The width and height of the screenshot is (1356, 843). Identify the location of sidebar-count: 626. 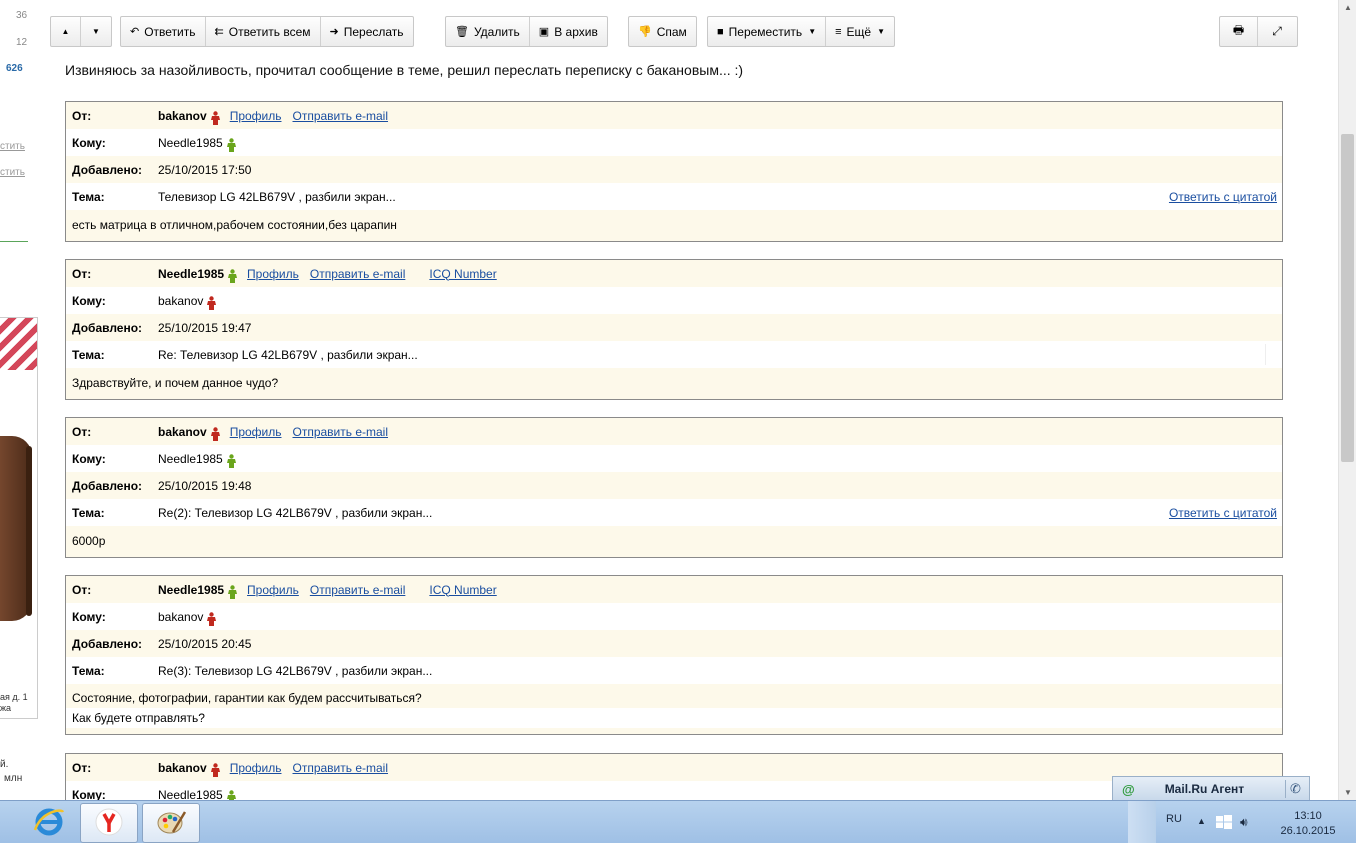
(14, 68).